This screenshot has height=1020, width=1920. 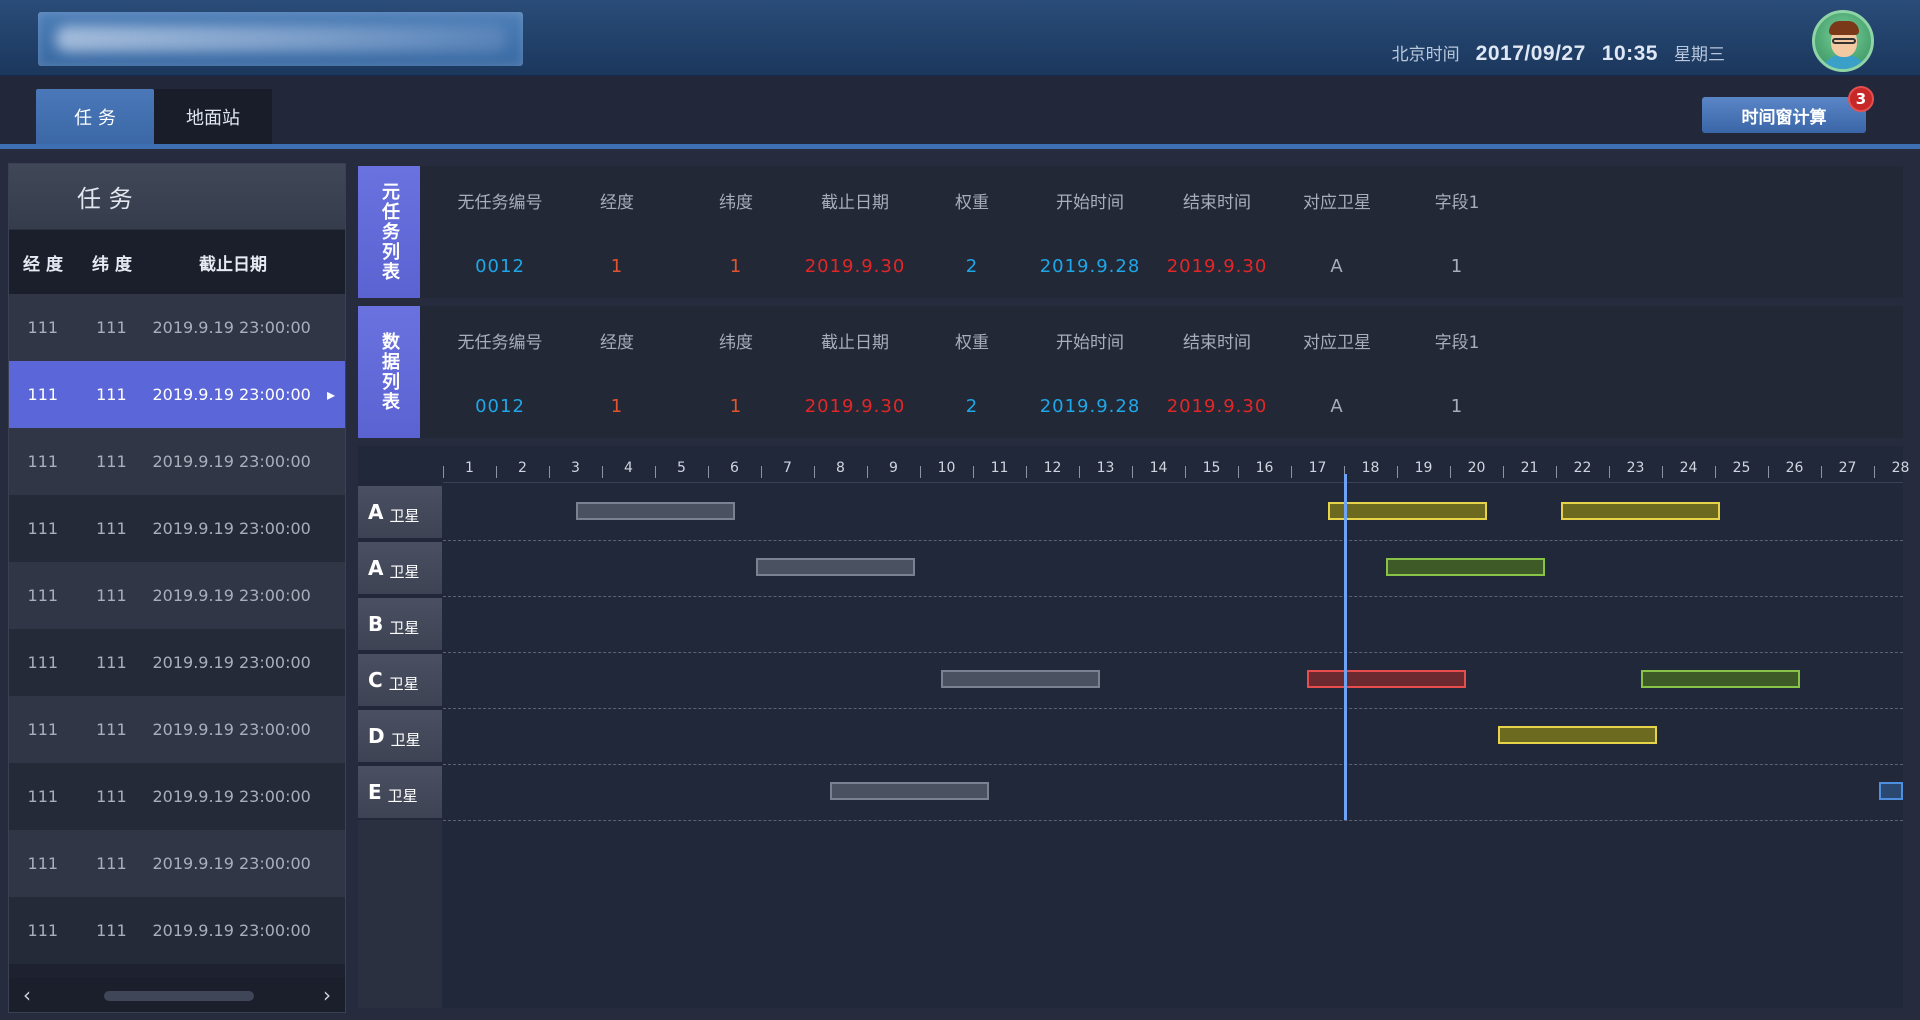 I want to click on column-header: 开始时间, so click(x=1090, y=343).